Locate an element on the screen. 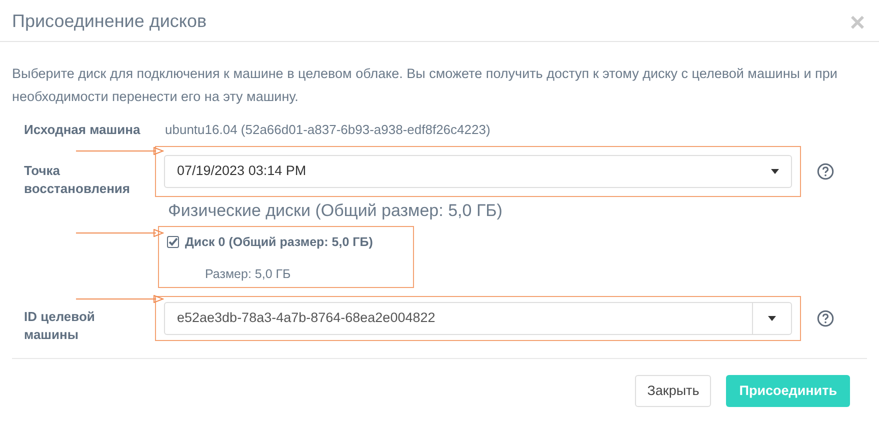 The width and height of the screenshot is (879, 422). field-label: Точка восстановления is located at coordinates (78, 180).